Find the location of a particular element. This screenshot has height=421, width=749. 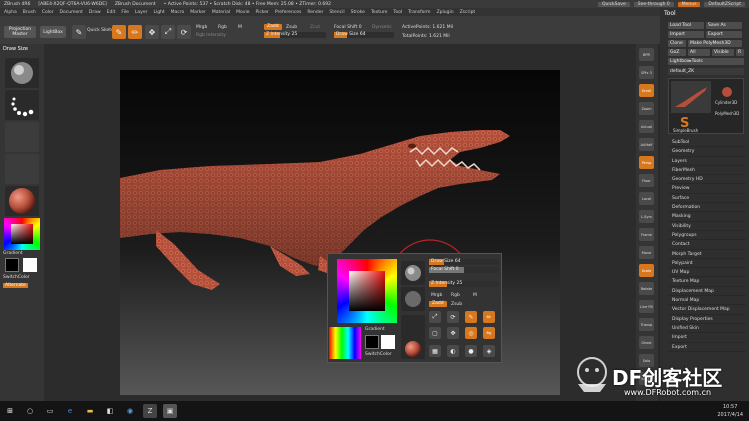

shelf-scale-button: Scale is located at coordinates (646, 270).